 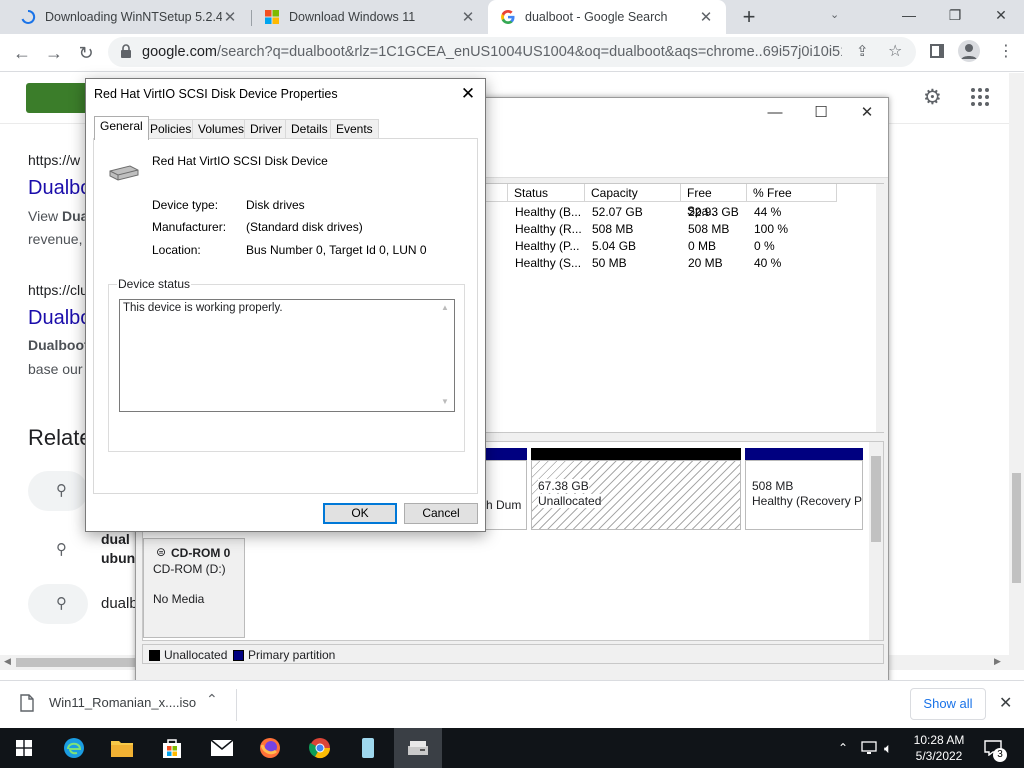 What do you see at coordinates (176, 250) in the screenshot?
I see `location-label: Location:` at bounding box center [176, 250].